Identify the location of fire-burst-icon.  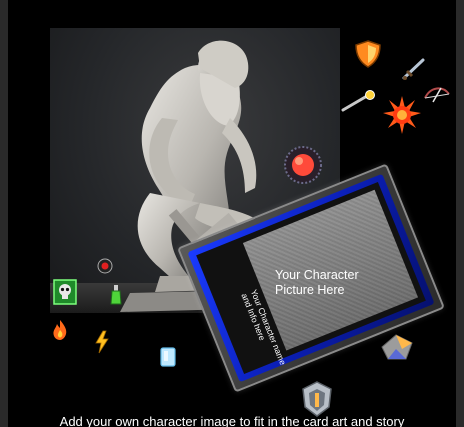
(402, 115).